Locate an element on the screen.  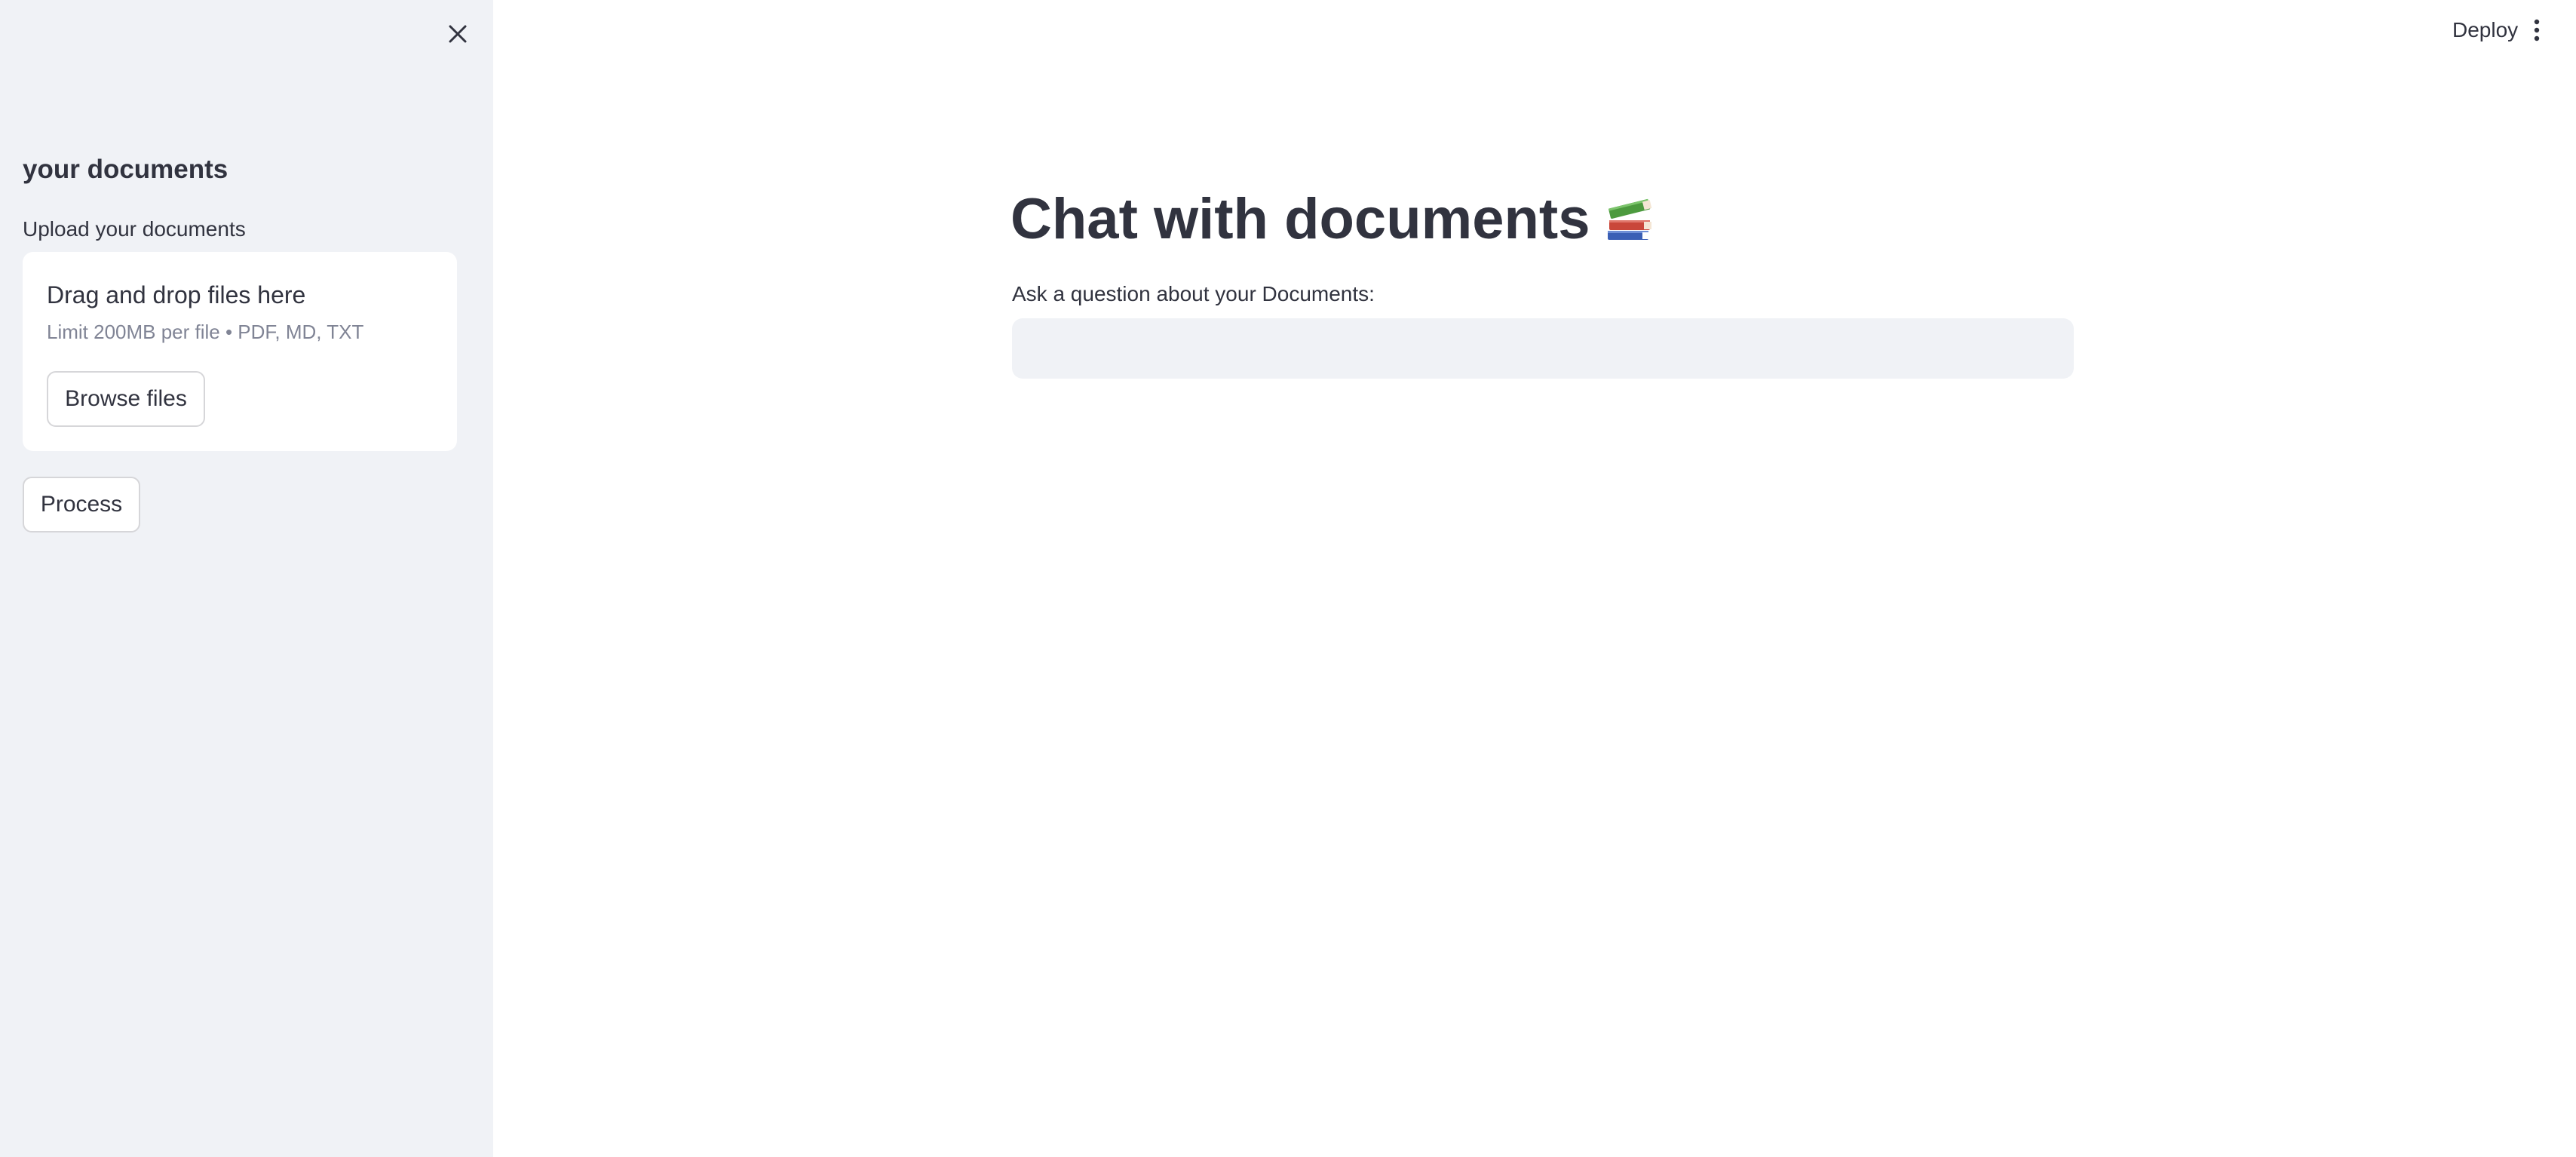
more-vertical-icon is located at coordinates (2537, 30).